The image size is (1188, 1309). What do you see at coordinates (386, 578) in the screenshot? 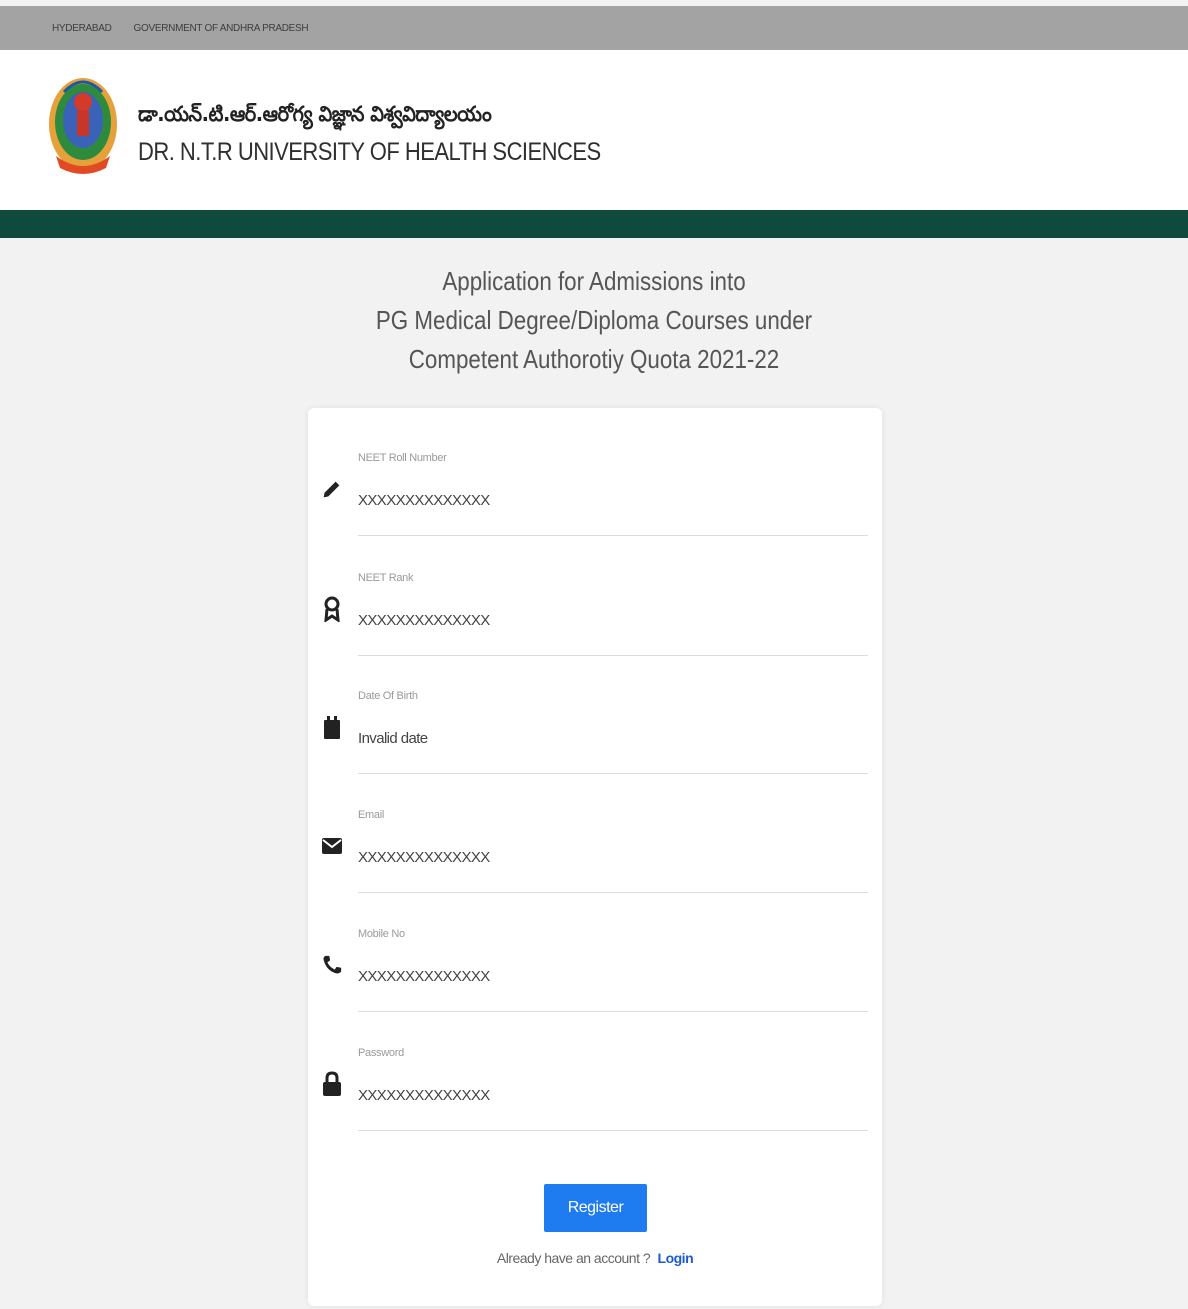
I see `neet-rank-label: NEET Rank` at bounding box center [386, 578].